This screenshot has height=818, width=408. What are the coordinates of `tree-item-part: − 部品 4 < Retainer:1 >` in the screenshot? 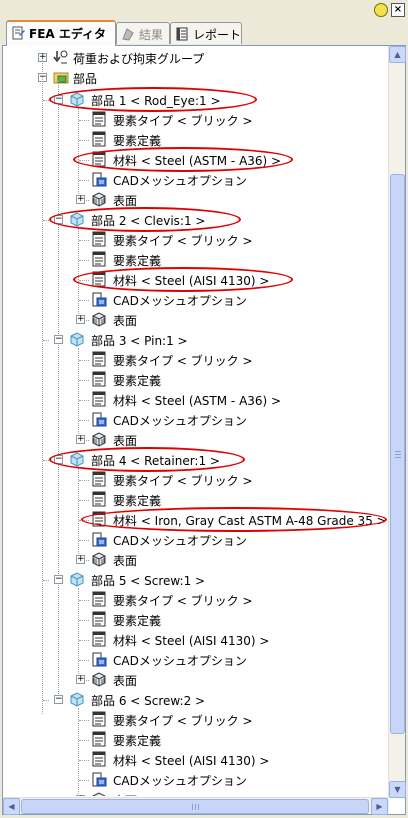 It's located at (193, 460).